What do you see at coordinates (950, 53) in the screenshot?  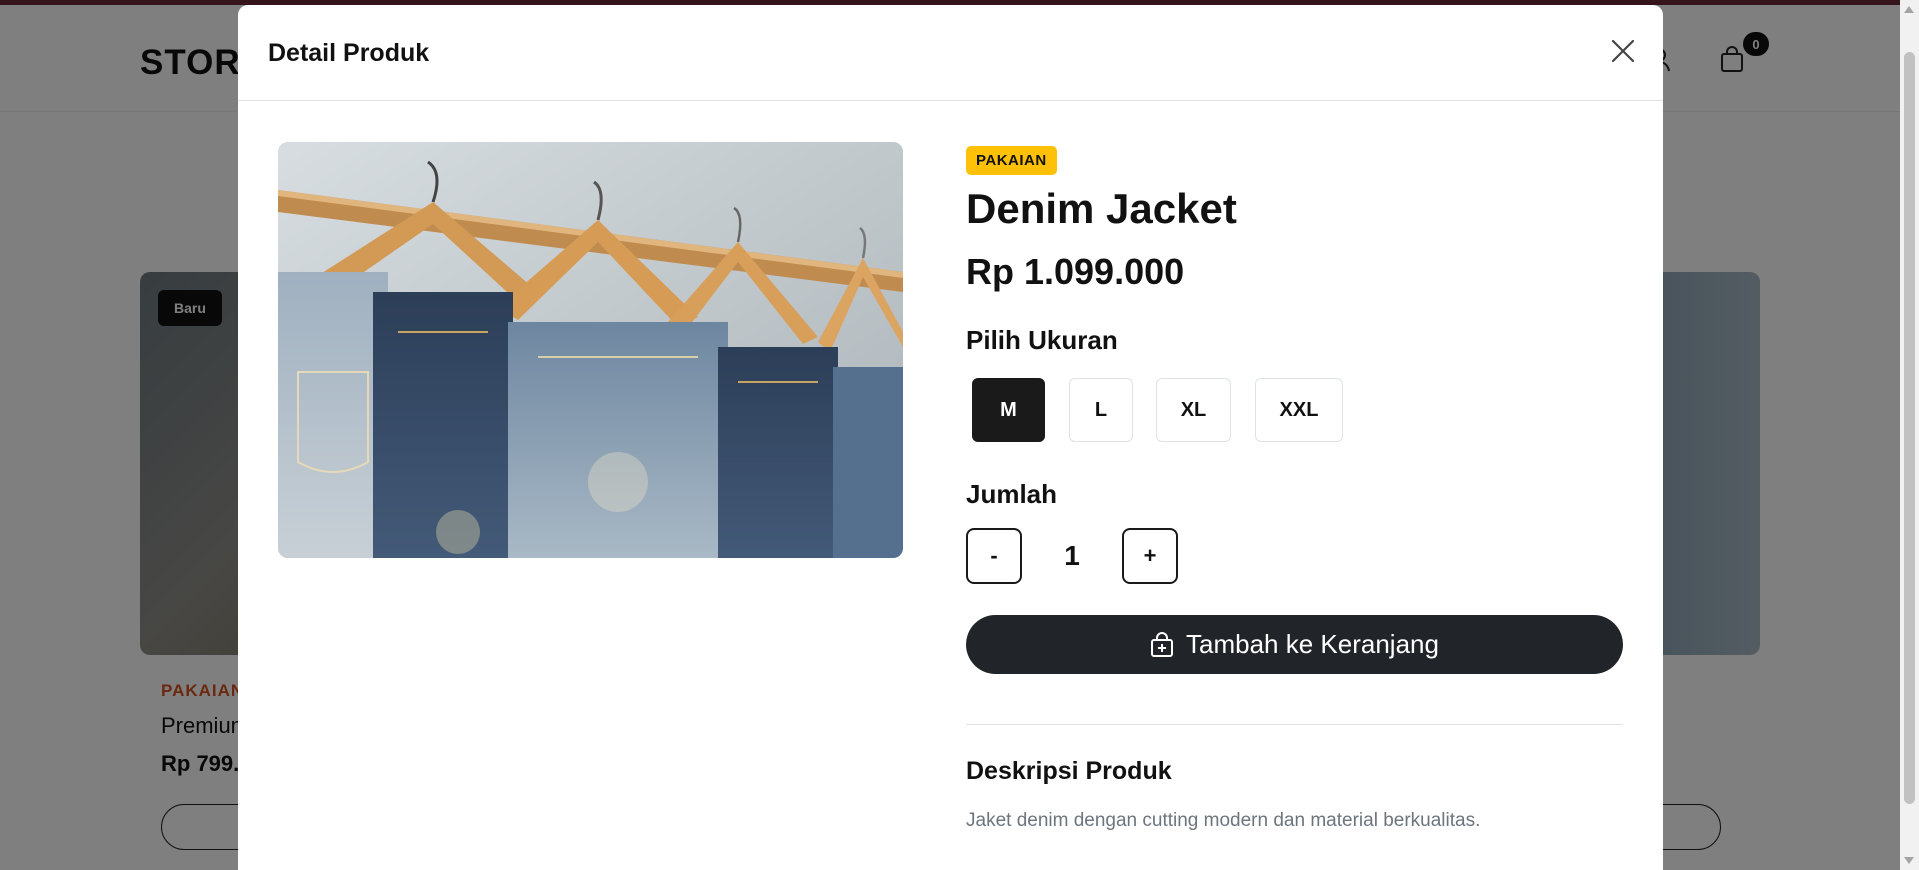 I see `modal-header: Detail Produk` at bounding box center [950, 53].